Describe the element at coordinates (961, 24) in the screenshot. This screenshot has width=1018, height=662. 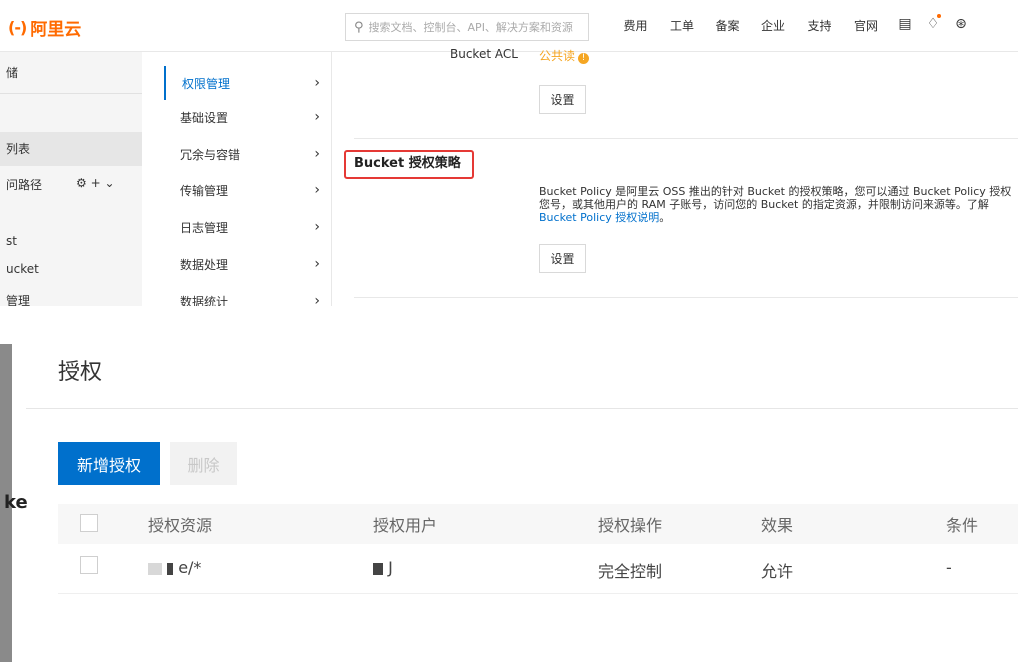
I see `cart-icon: ⊛` at that location.